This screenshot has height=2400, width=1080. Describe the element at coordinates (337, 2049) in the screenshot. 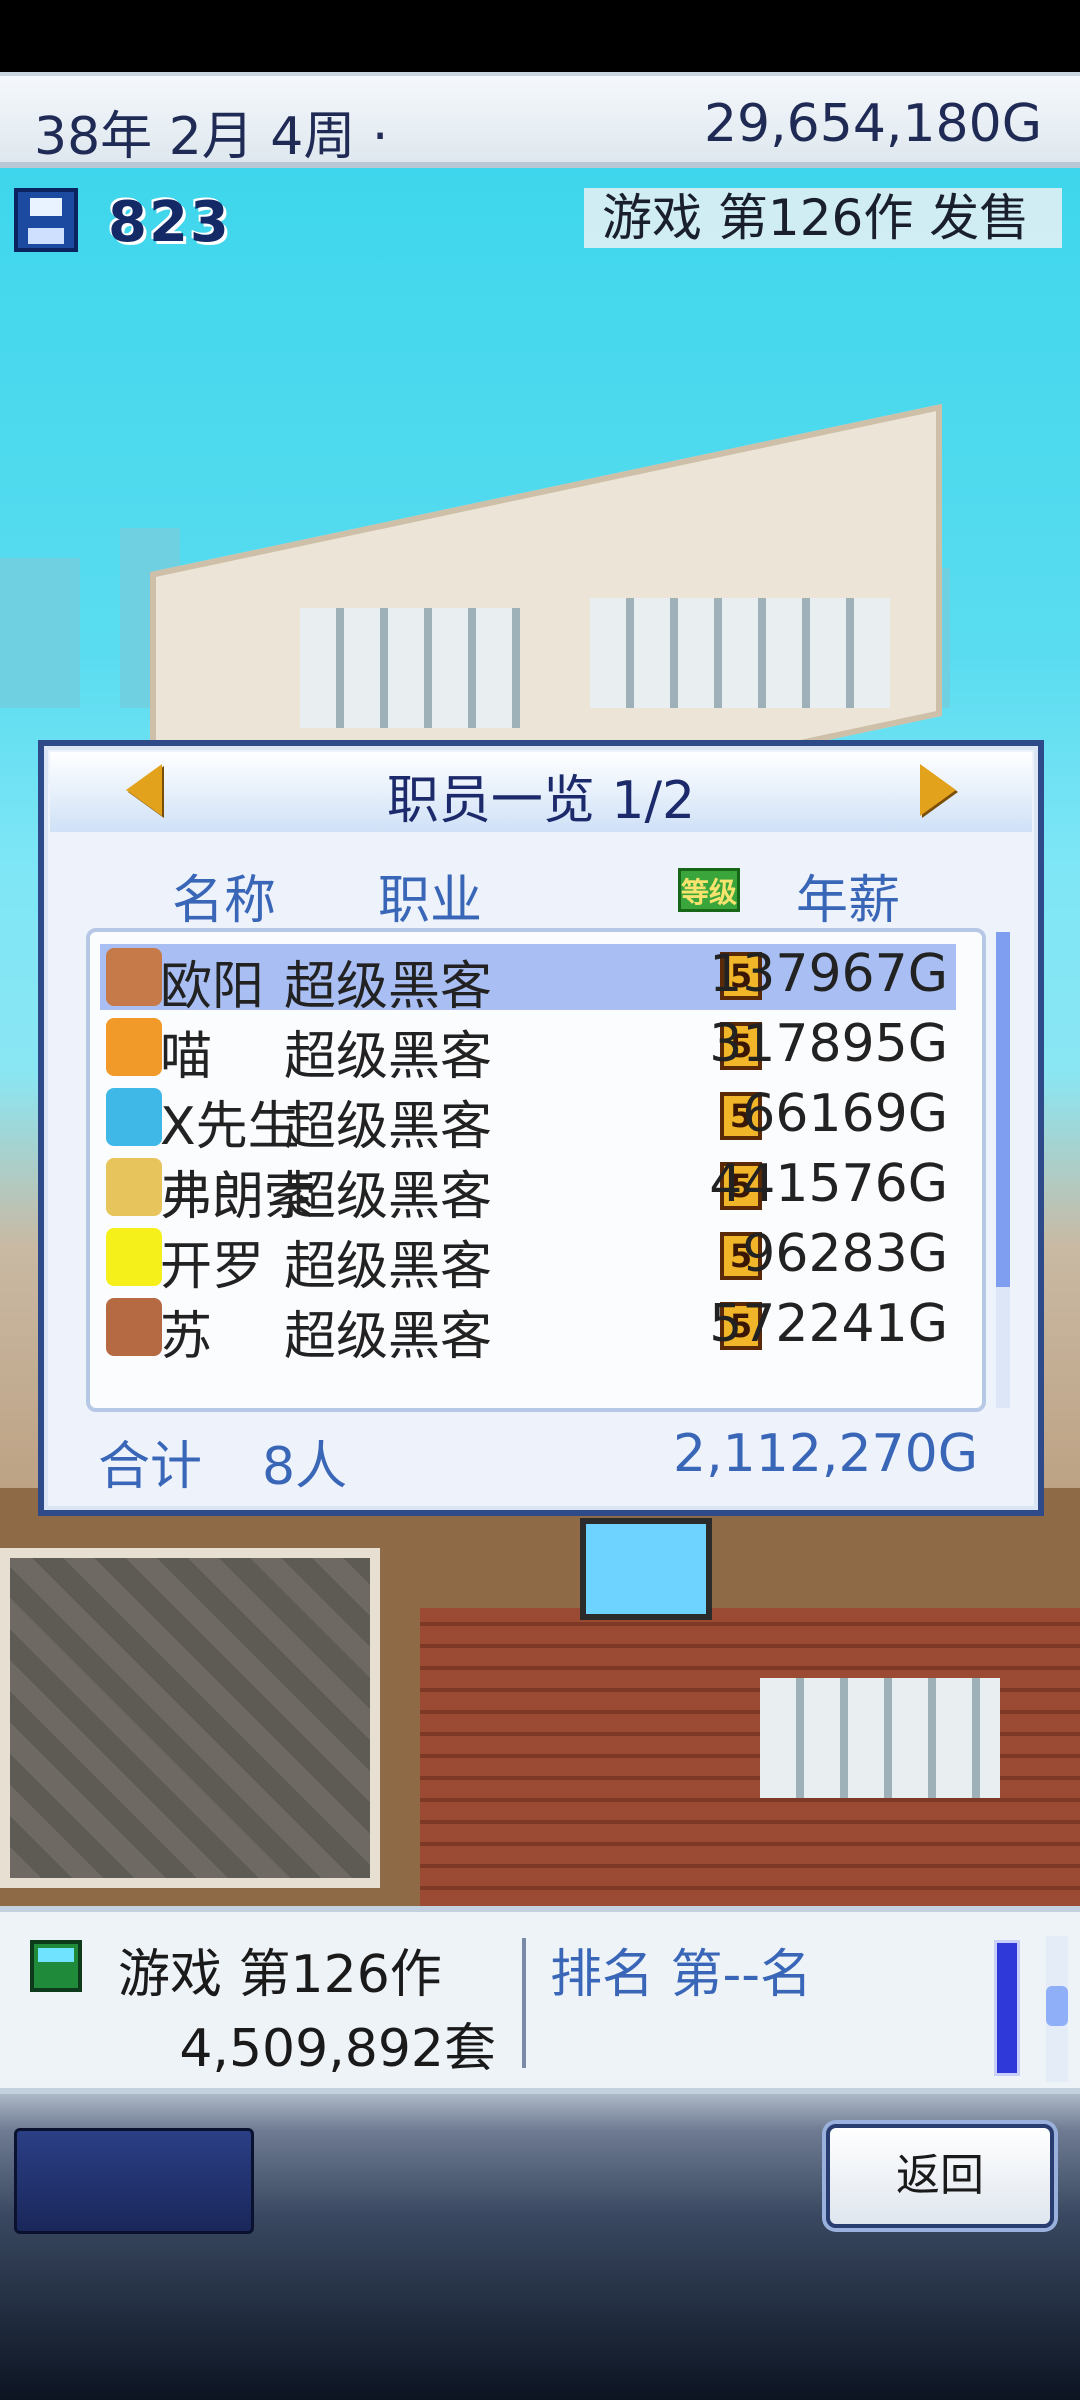

I see `game-sales: 4,509,892套` at that location.